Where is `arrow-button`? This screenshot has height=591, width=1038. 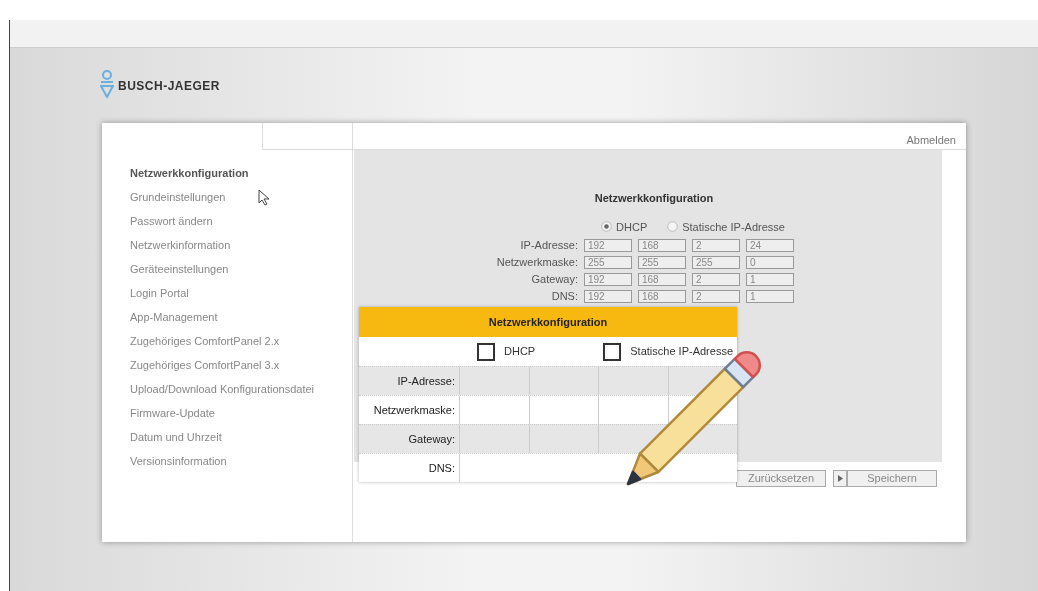
arrow-button is located at coordinates (840, 478).